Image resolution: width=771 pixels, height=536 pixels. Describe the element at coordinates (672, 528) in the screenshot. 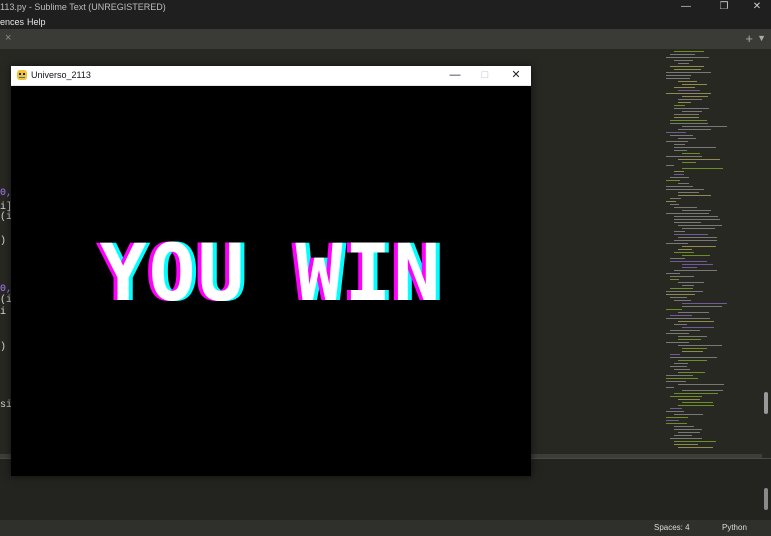

I see `indentation-status: Spaces: 4` at that location.